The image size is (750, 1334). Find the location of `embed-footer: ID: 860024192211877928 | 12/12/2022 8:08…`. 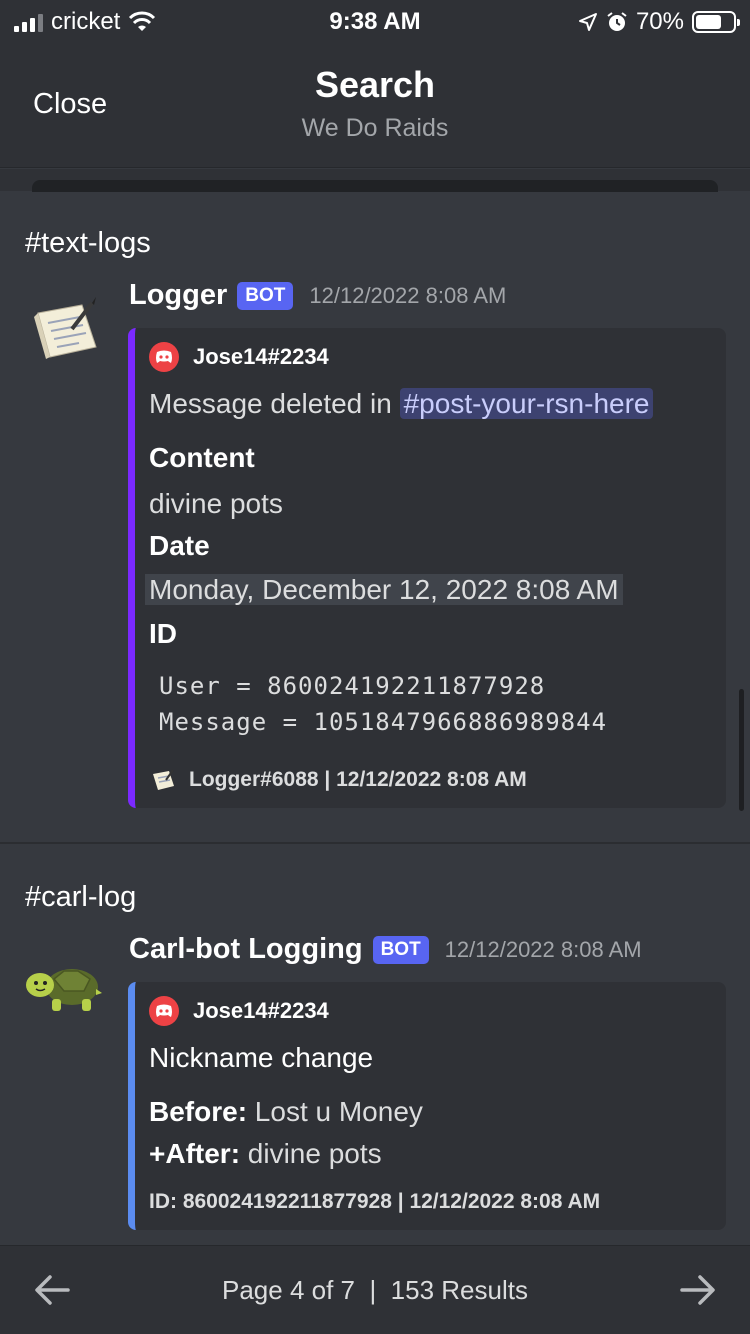

embed-footer: ID: 860024192211877928 | 12/12/2022 8:08… is located at coordinates (374, 1202).